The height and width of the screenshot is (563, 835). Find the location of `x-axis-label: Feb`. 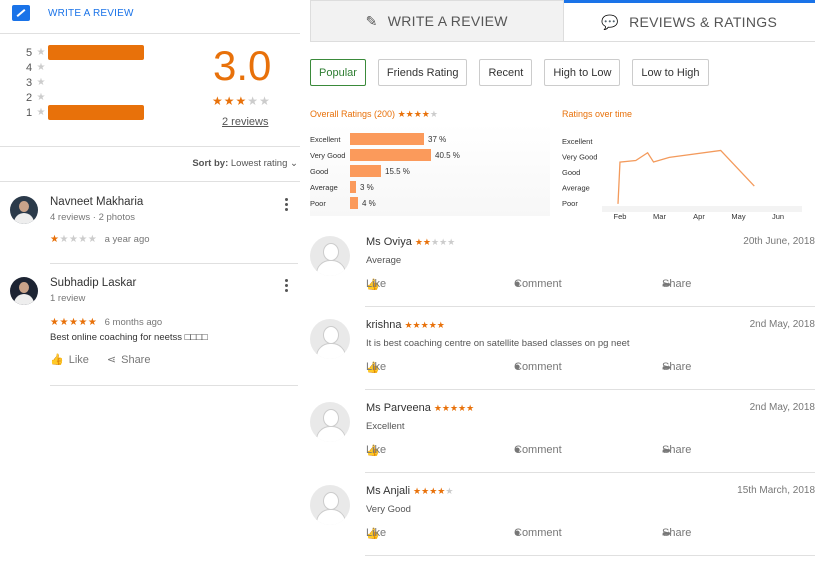

x-axis-label: Feb is located at coordinates (620, 216).